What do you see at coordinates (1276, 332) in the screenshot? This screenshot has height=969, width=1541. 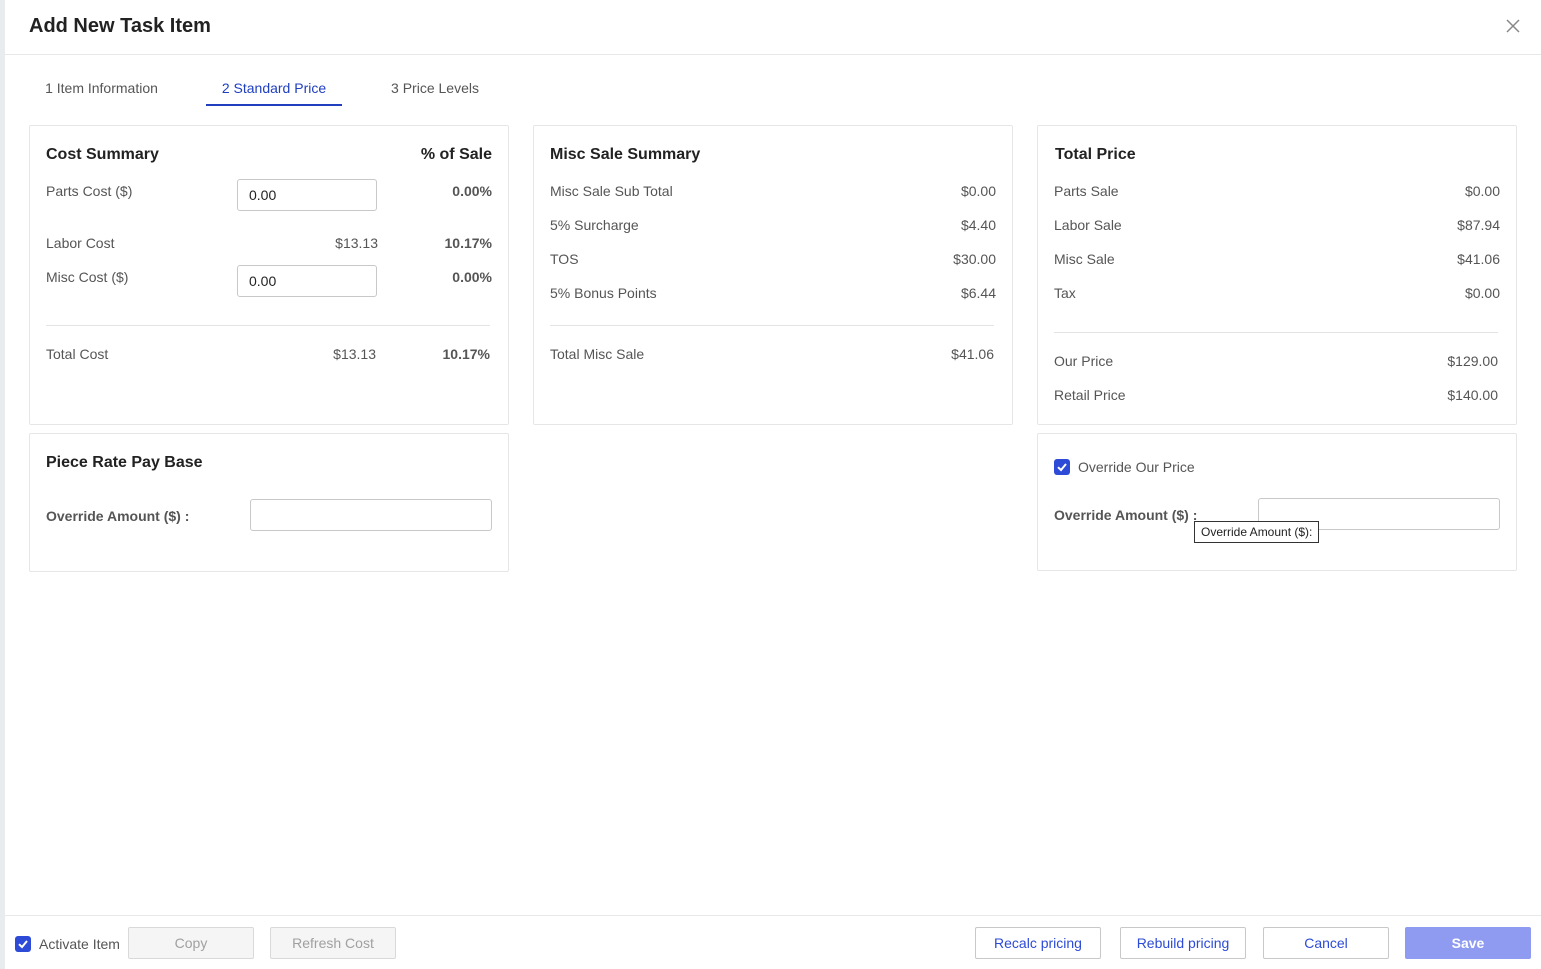 I see `total-price-divider` at bounding box center [1276, 332].